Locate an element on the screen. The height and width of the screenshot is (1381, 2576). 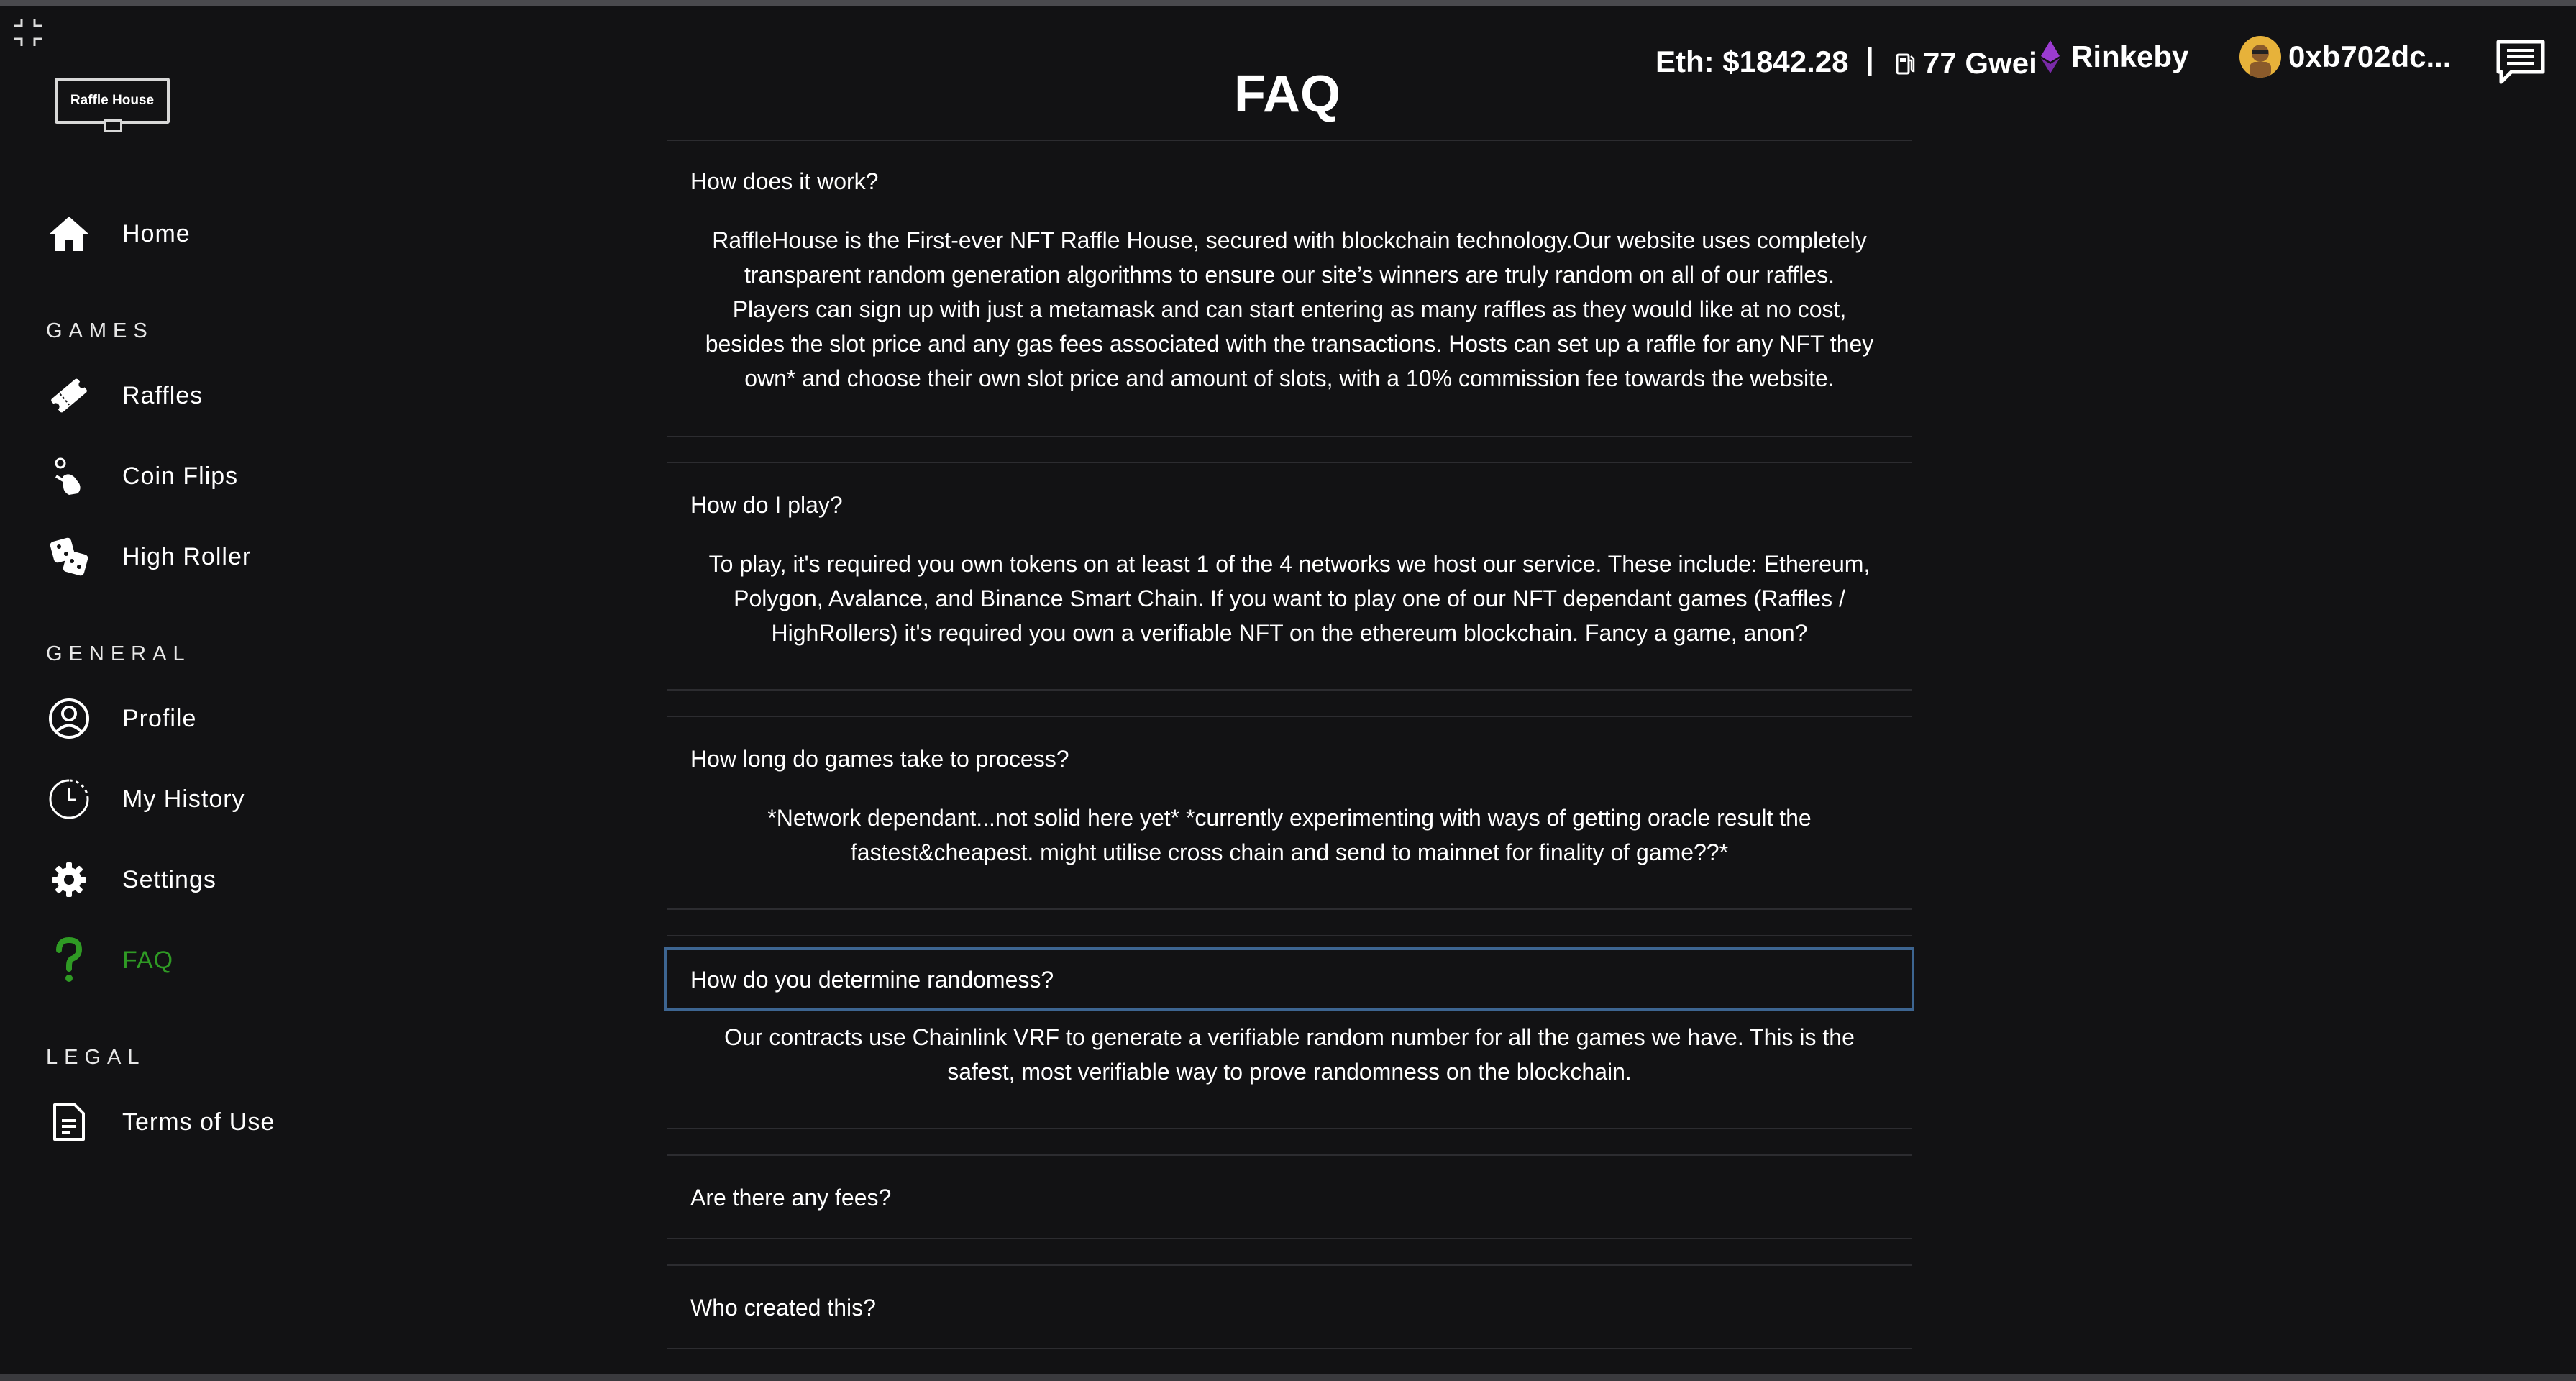
sidebar-item-raffles: Raffles is located at coordinates (124, 396).